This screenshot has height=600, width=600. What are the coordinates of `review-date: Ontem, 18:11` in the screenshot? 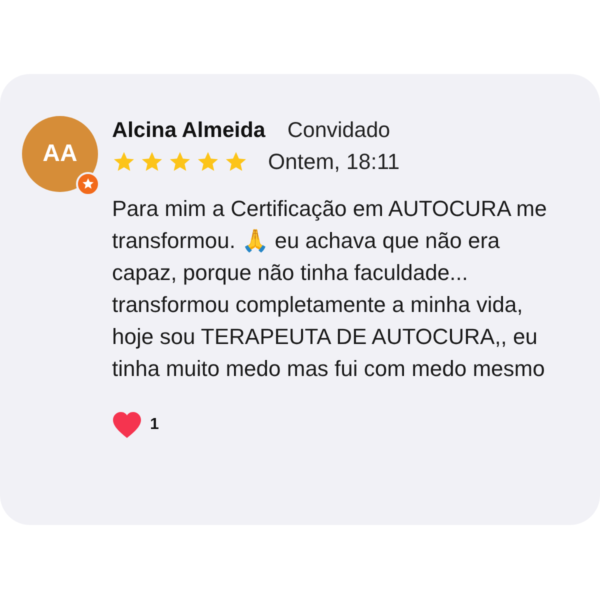 It's located at (334, 162).